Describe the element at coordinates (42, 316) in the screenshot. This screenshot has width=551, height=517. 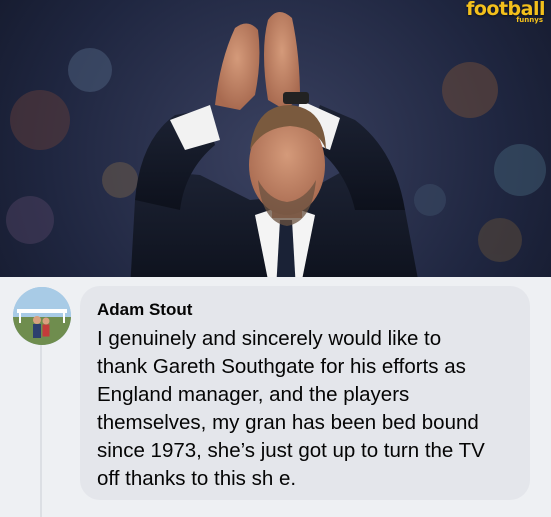
I see `profile-avatar-icon` at that location.